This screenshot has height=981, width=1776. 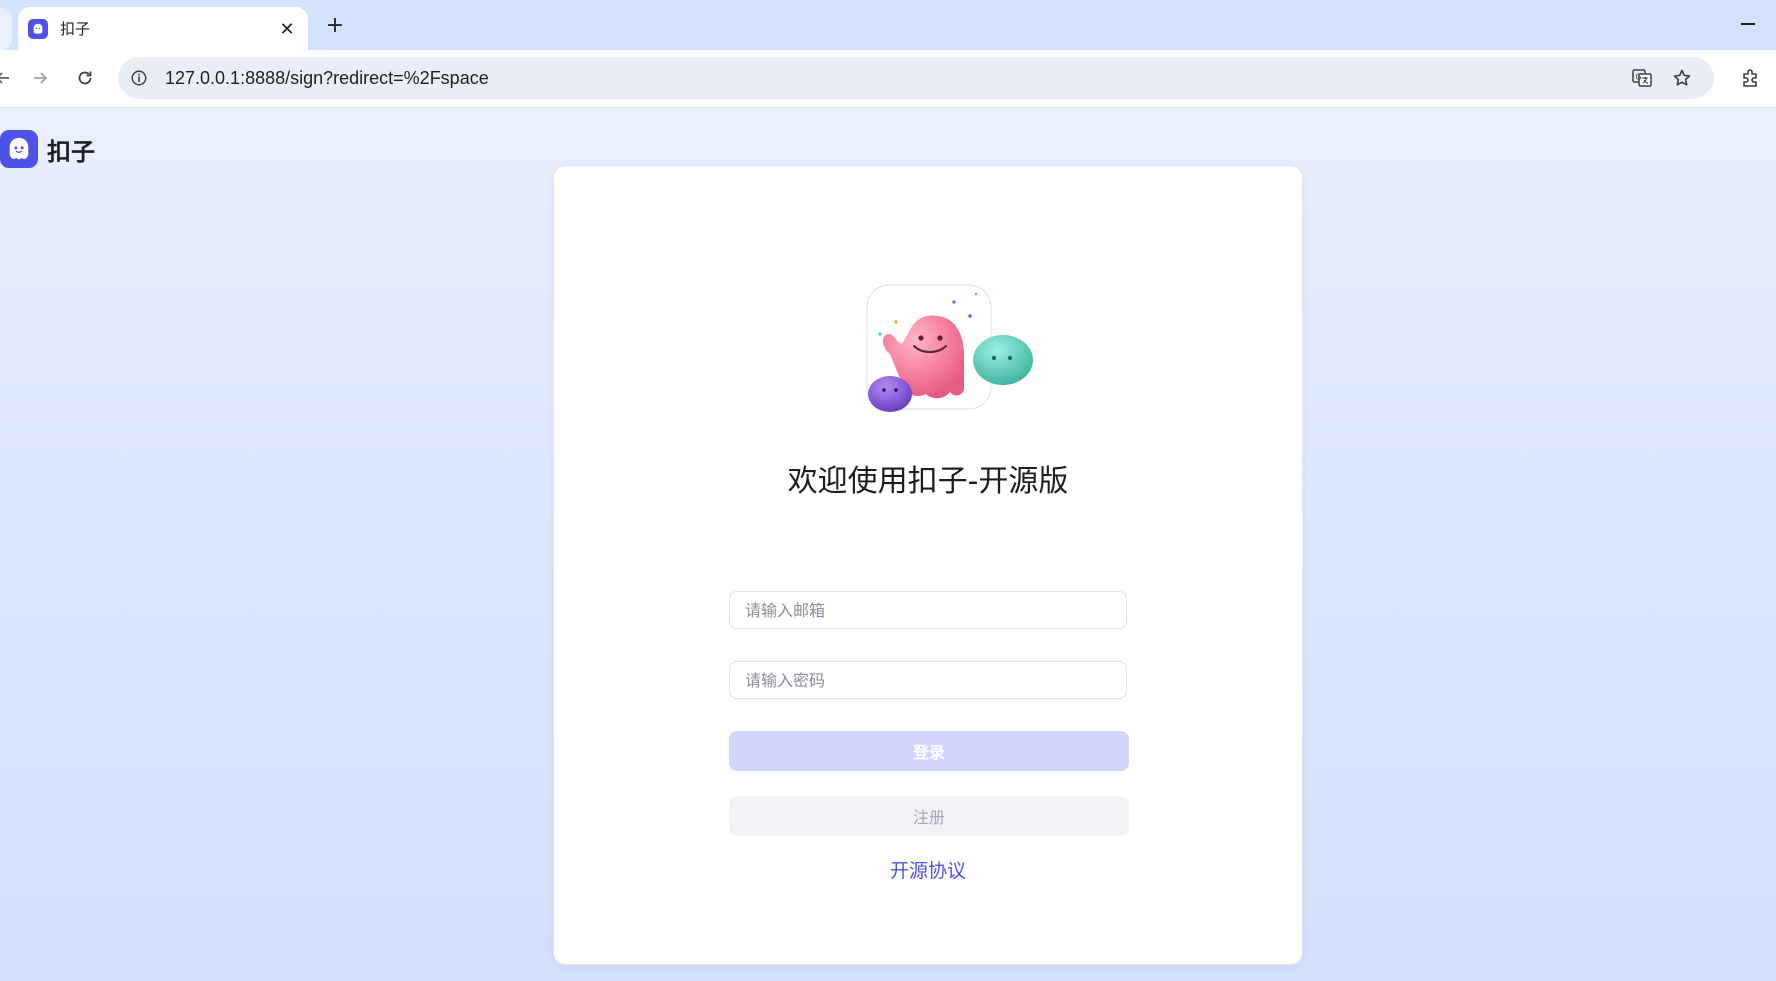 I want to click on svg-text: G, so click(x=1639, y=77).